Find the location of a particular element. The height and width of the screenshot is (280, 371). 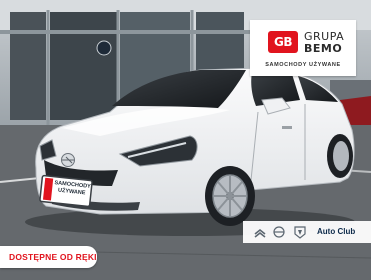

citroen-logo-icon is located at coordinates (260, 233).